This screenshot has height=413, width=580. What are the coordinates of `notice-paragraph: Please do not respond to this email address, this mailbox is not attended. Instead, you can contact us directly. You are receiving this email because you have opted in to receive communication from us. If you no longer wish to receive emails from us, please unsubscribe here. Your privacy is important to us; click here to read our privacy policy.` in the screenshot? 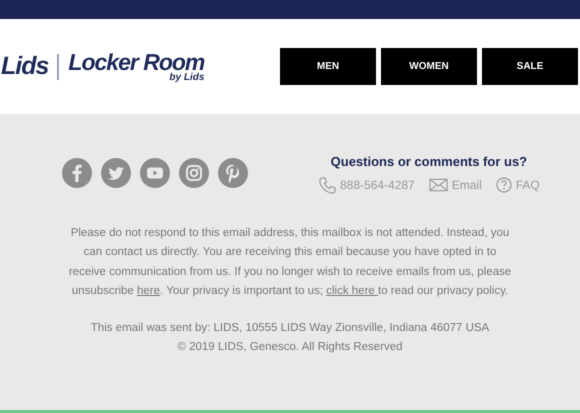 It's located at (290, 262).